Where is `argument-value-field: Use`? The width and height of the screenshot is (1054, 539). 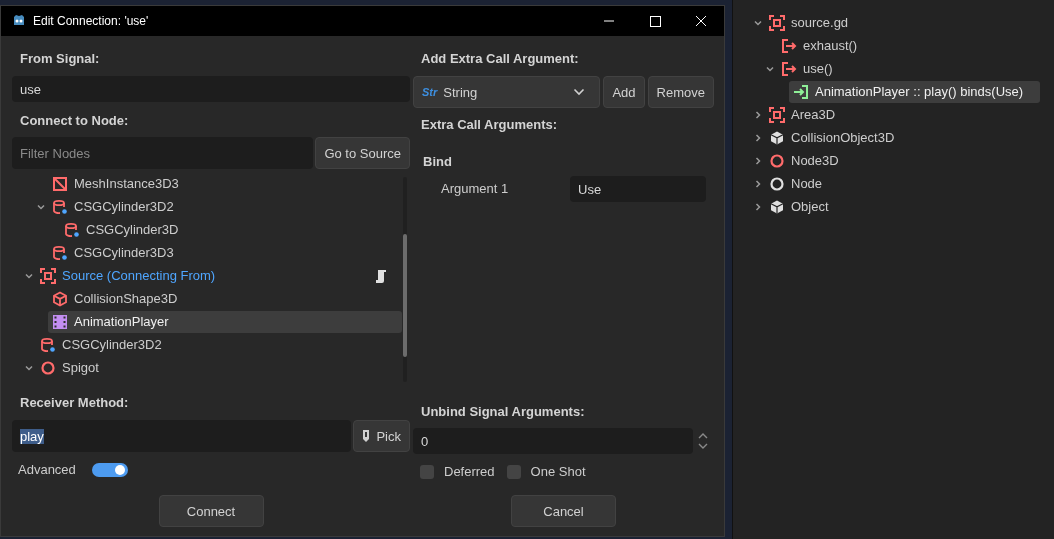
argument-value-field: Use is located at coordinates (638, 189).